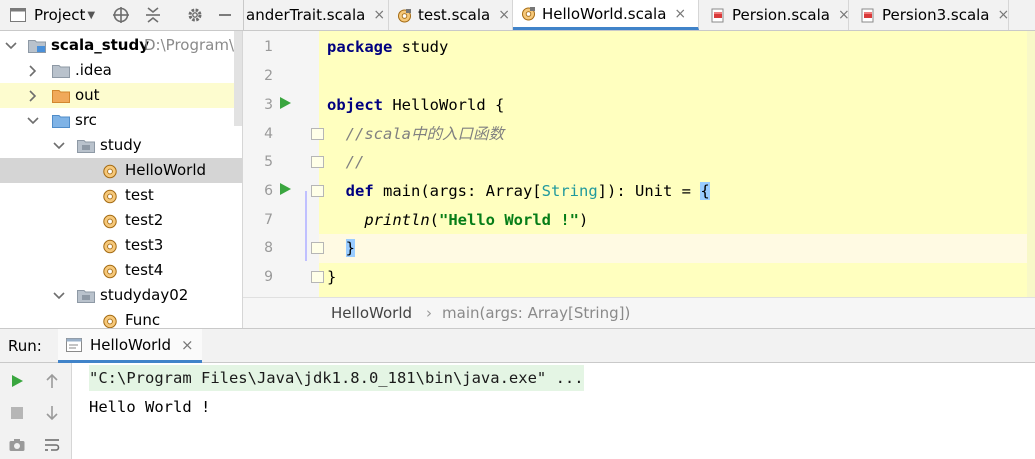 The width and height of the screenshot is (1035, 459). What do you see at coordinates (52, 445) in the screenshot?
I see `soft-wrap-icon` at bounding box center [52, 445].